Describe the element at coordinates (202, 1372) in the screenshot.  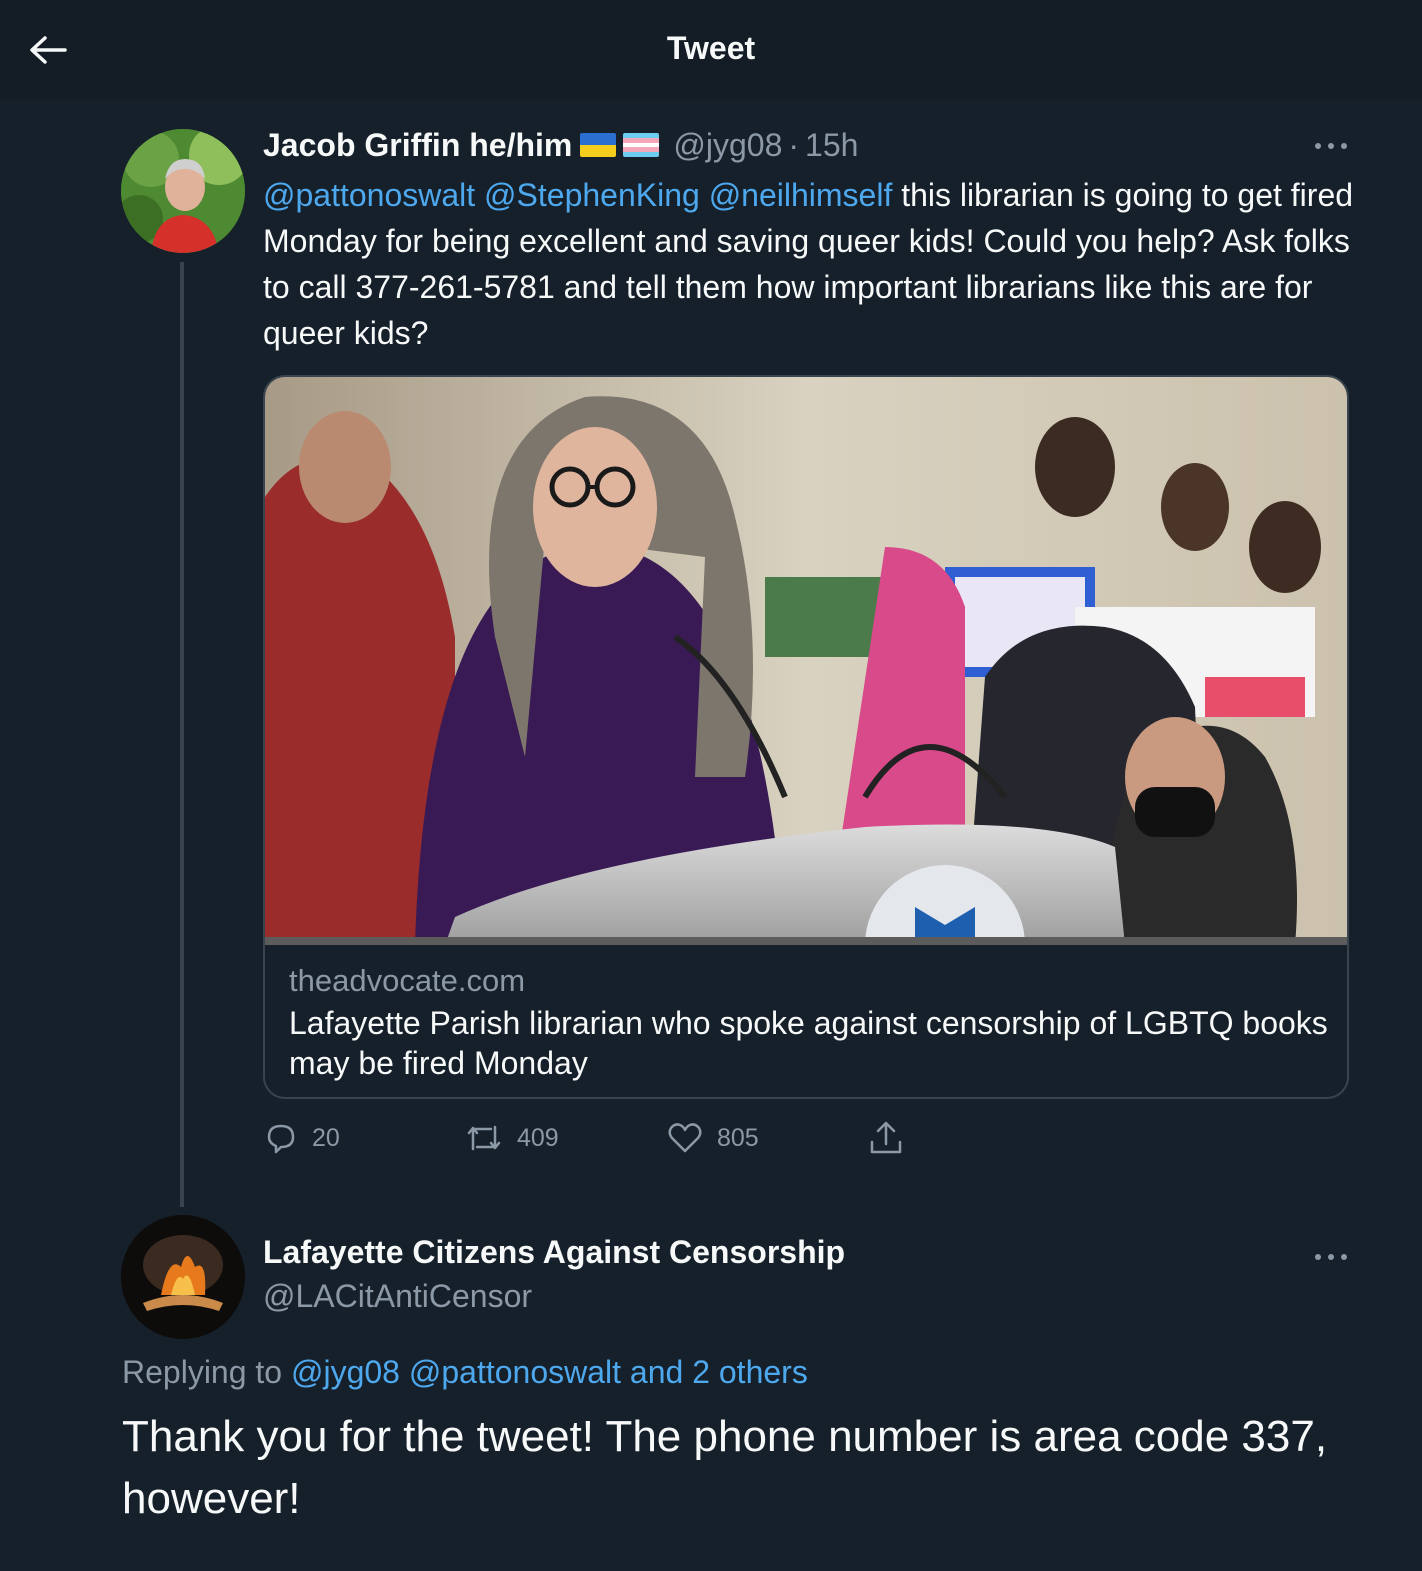
I see `replying-prefix: Replying to` at that location.